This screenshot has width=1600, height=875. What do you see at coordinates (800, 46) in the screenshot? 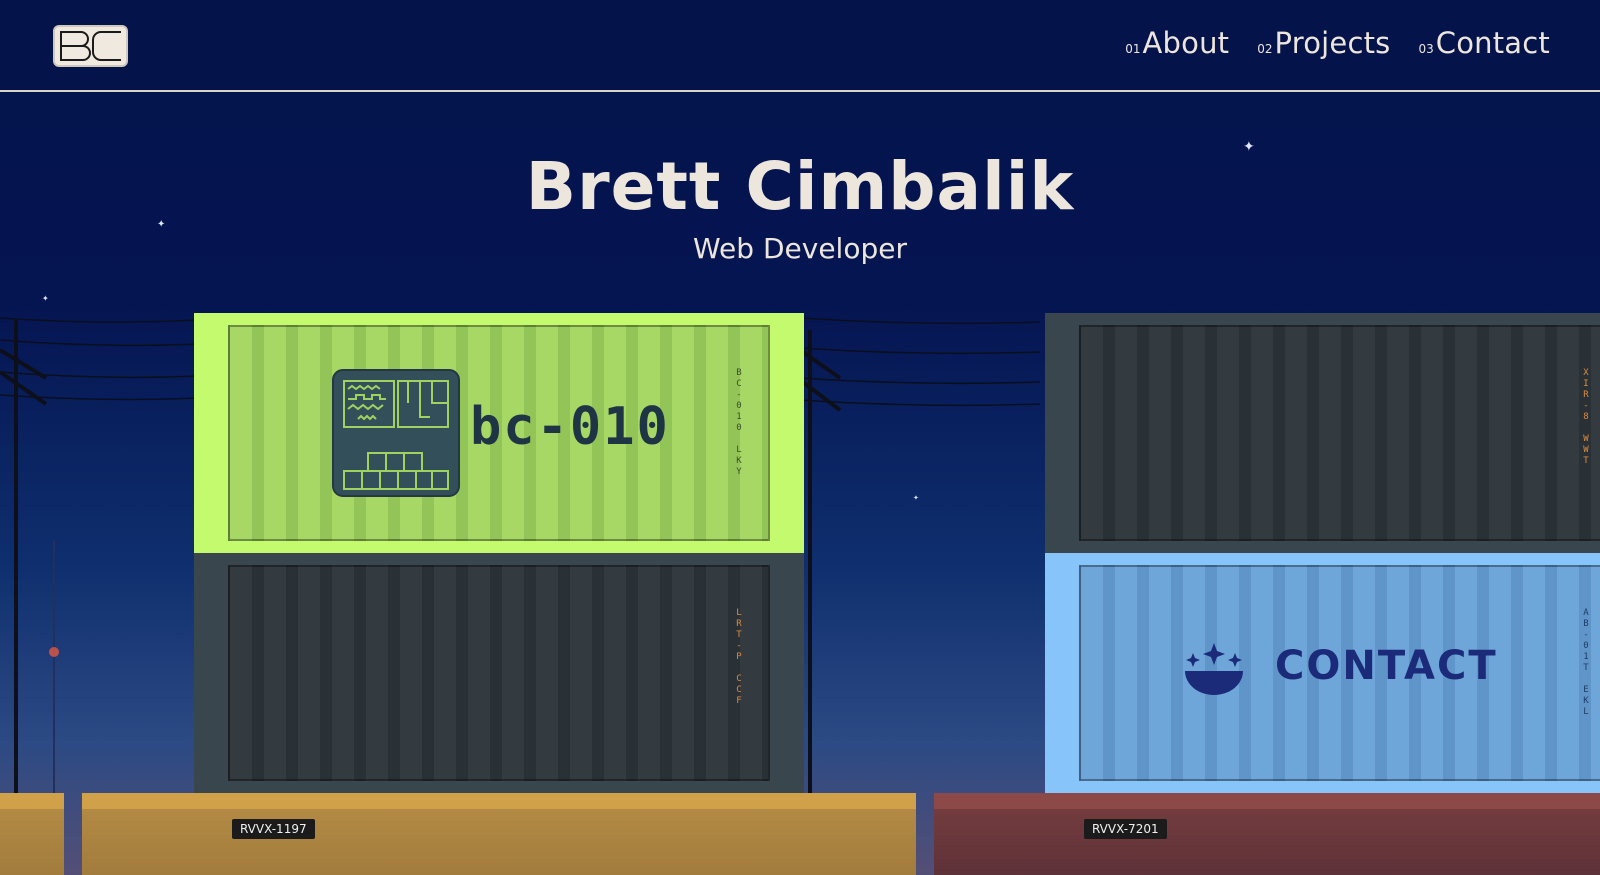
I see `site-header: 01 About 02 Projects 03 Contact` at bounding box center [800, 46].